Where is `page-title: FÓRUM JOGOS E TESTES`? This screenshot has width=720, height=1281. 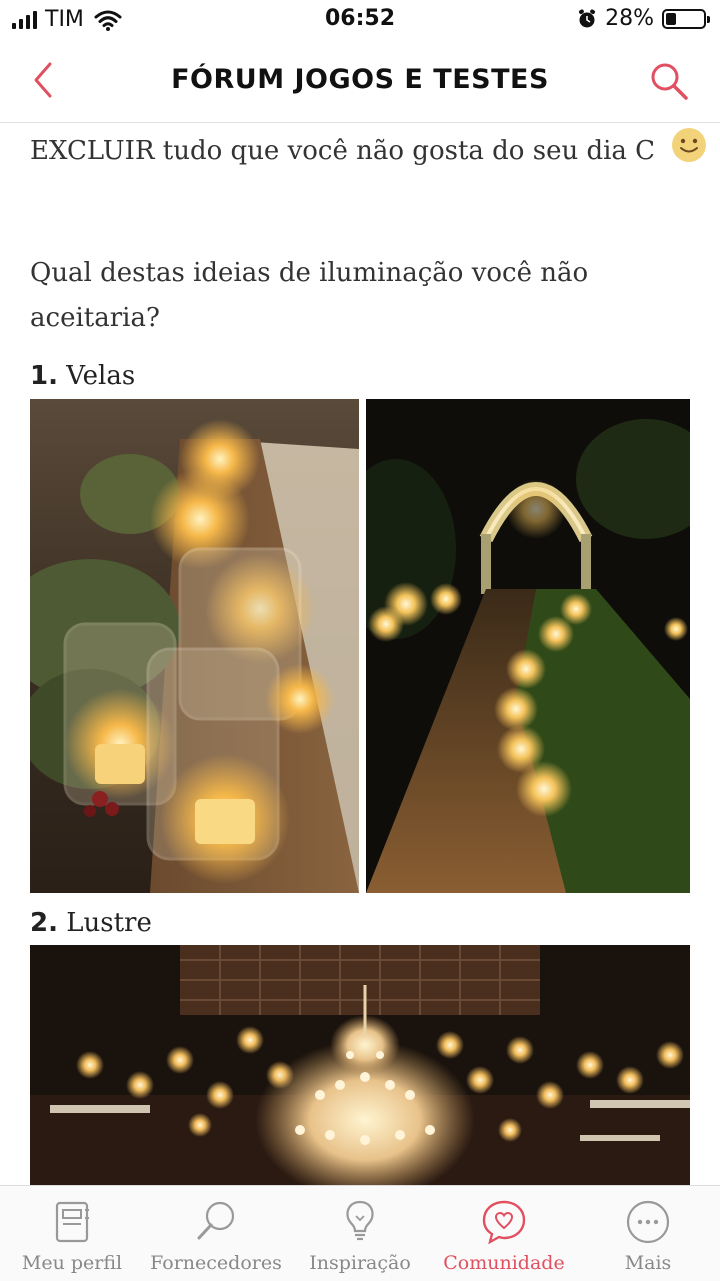 page-title: FÓRUM JOGOS E TESTES is located at coordinates (360, 79).